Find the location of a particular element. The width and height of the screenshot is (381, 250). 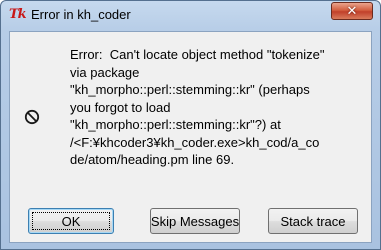

error-icon is located at coordinates (32, 117).